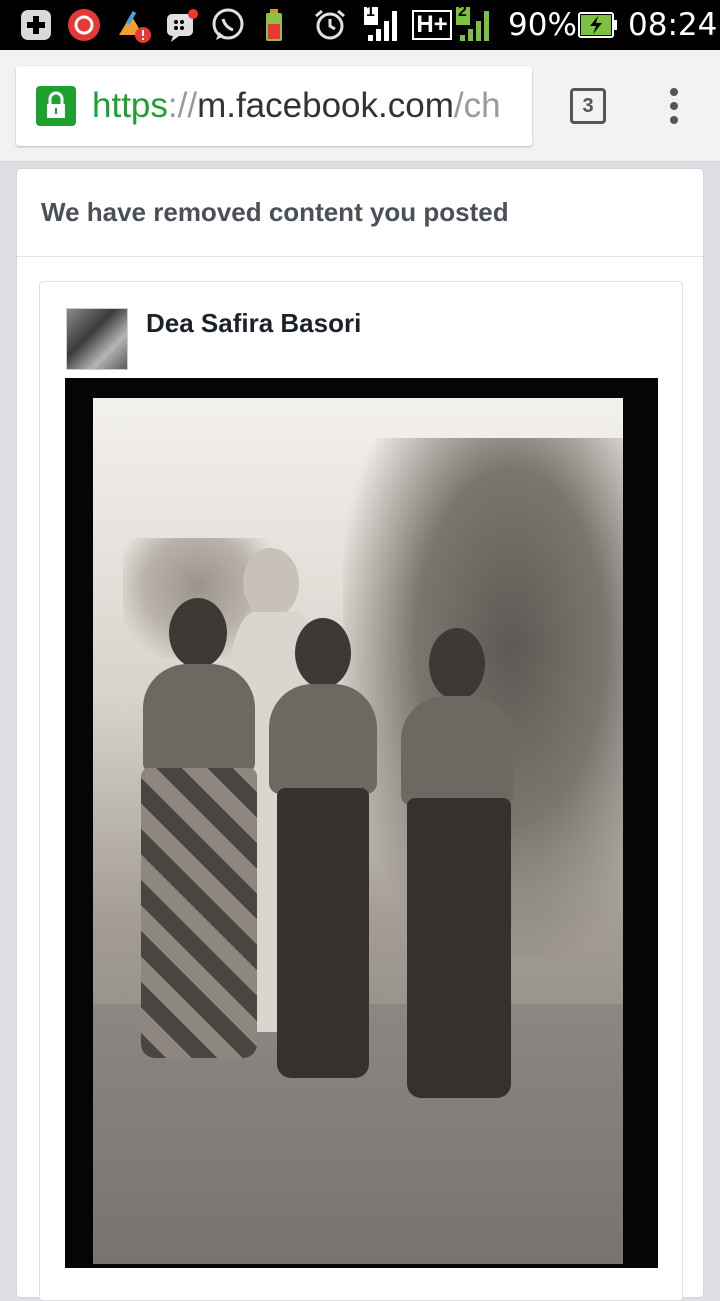 This screenshot has height=1301, width=720. I want to click on sim1-label: 1, so click(370, 11).